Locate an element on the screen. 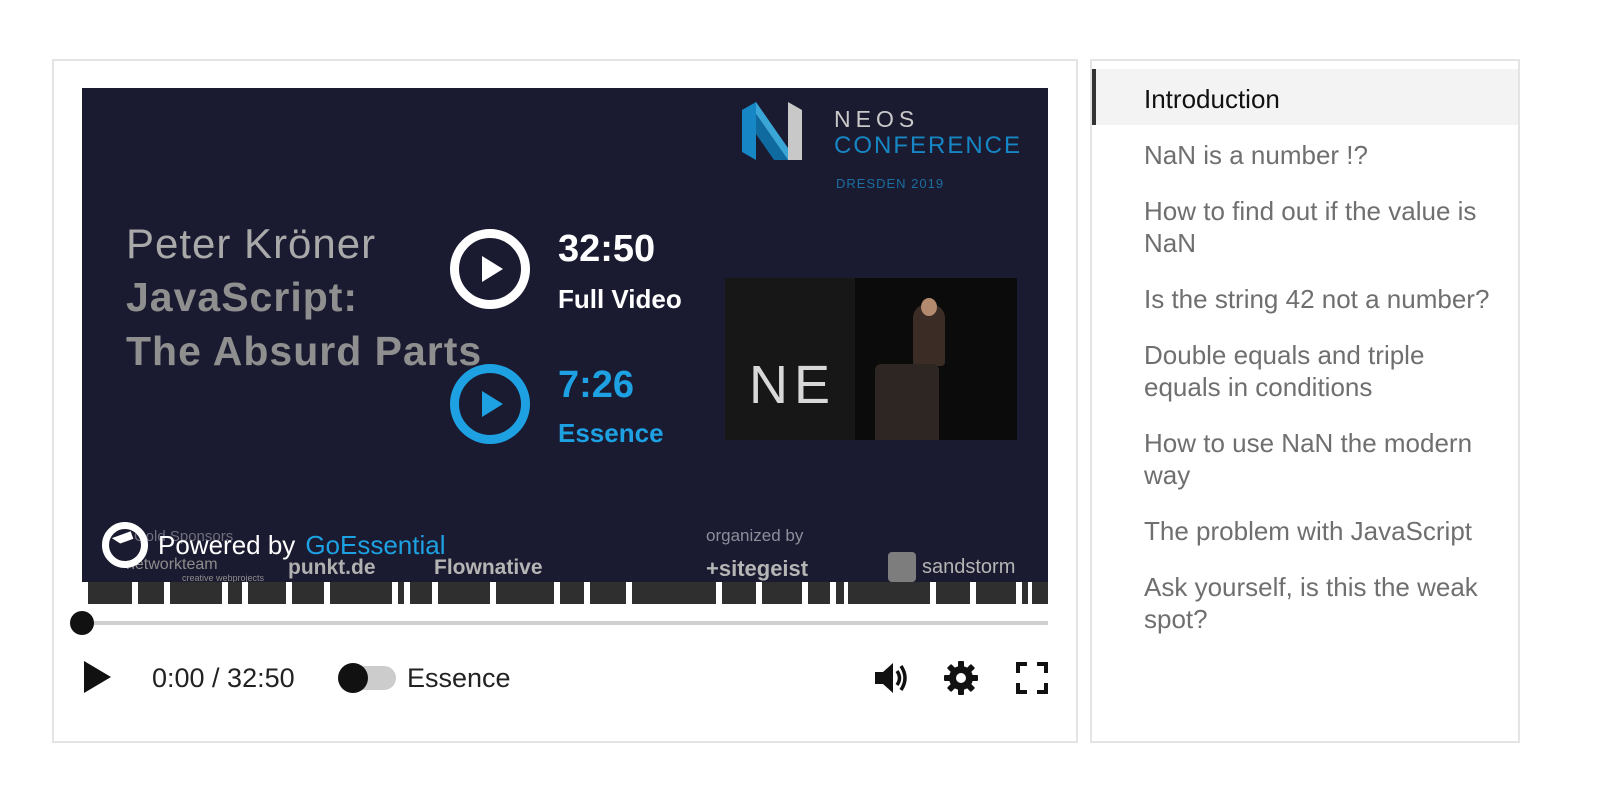  fullscreen-icon is located at coordinates (1032, 678).